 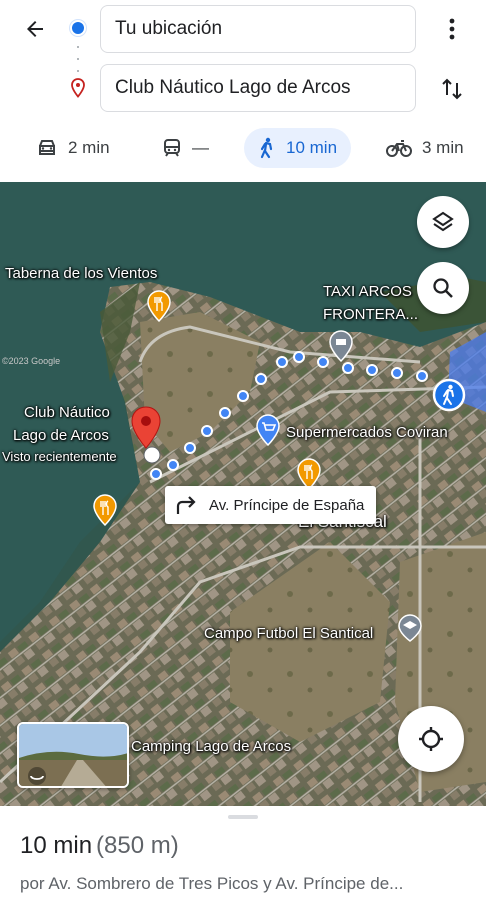 What do you see at coordinates (78, 88) in the screenshot?
I see `destination-pin-icon` at bounding box center [78, 88].